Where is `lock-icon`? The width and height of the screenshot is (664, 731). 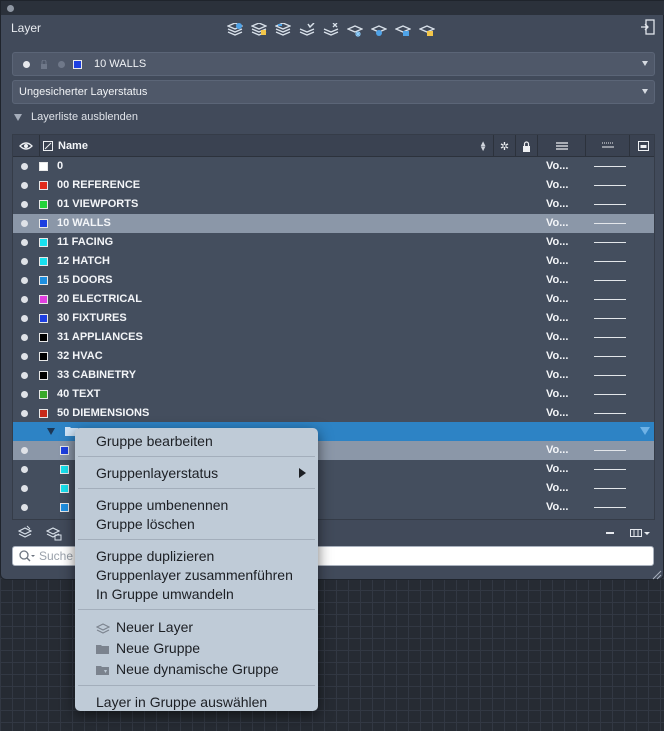
lock-icon is located at coordinates (403, 30).